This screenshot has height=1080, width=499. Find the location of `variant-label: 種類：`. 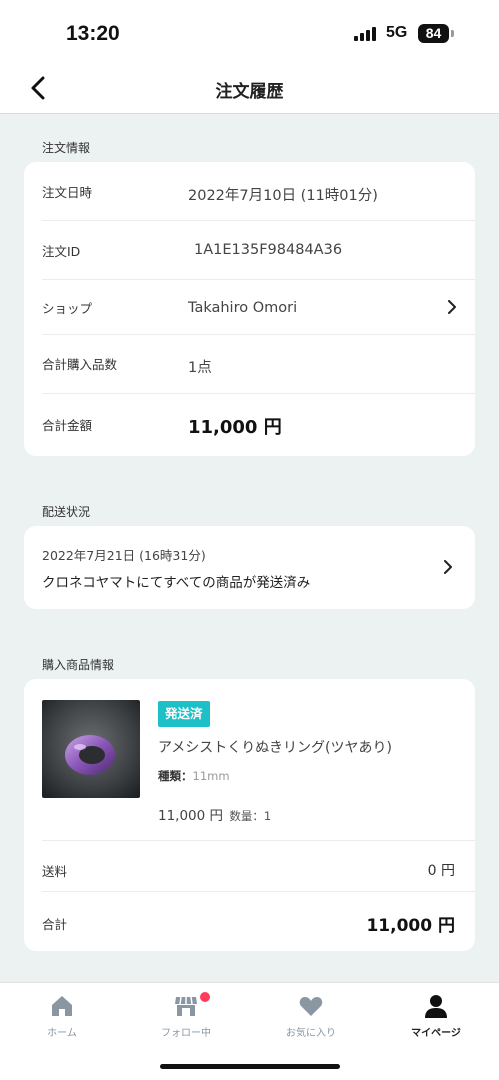

variant-label: 種類： is located at coordinates (175, 776).